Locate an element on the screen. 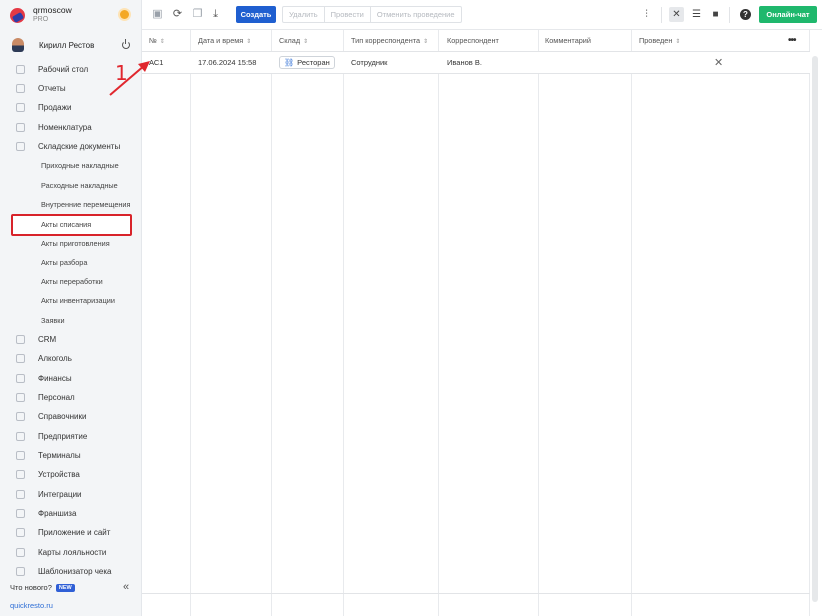 The height and width of the screenshot is (616, 822). whats-new-link: Что нового? NEW is located at coordinates (42, 587).